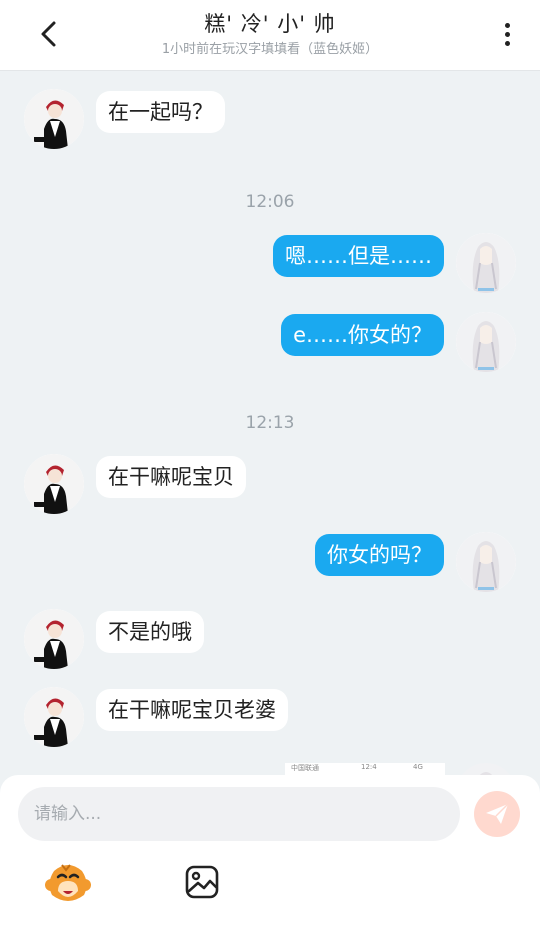 Image resolution: width=540 pixels, height=930 pixels. What do you see at coordinates (270, 344) in the screenshot?
I see `message-row: e……你女的？` at bounding box center [270, 344].